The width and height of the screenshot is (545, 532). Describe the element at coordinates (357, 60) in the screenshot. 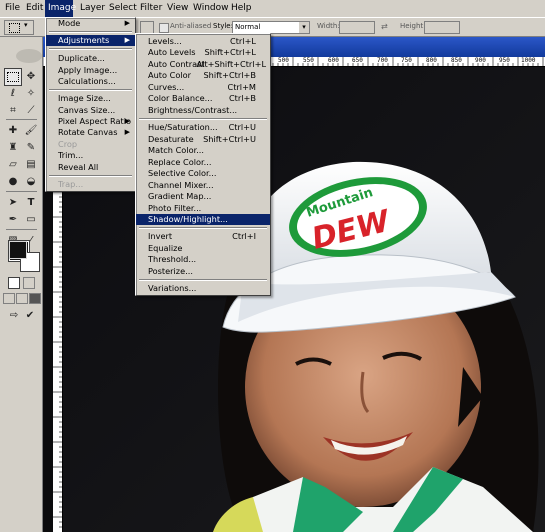

I see `ruler-tick-label: 650` at that location.